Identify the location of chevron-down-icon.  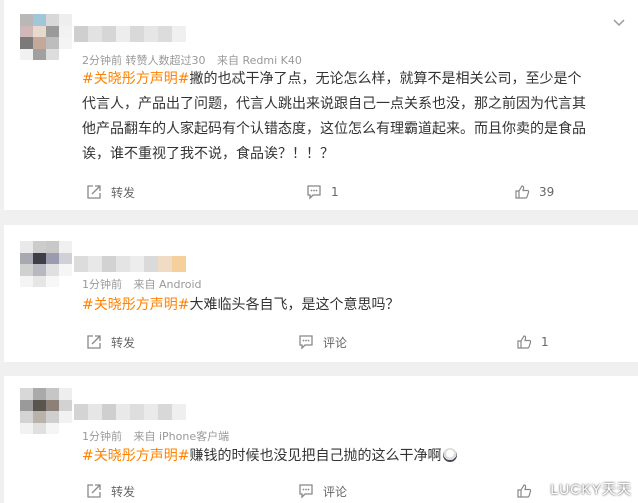
(619, 21).